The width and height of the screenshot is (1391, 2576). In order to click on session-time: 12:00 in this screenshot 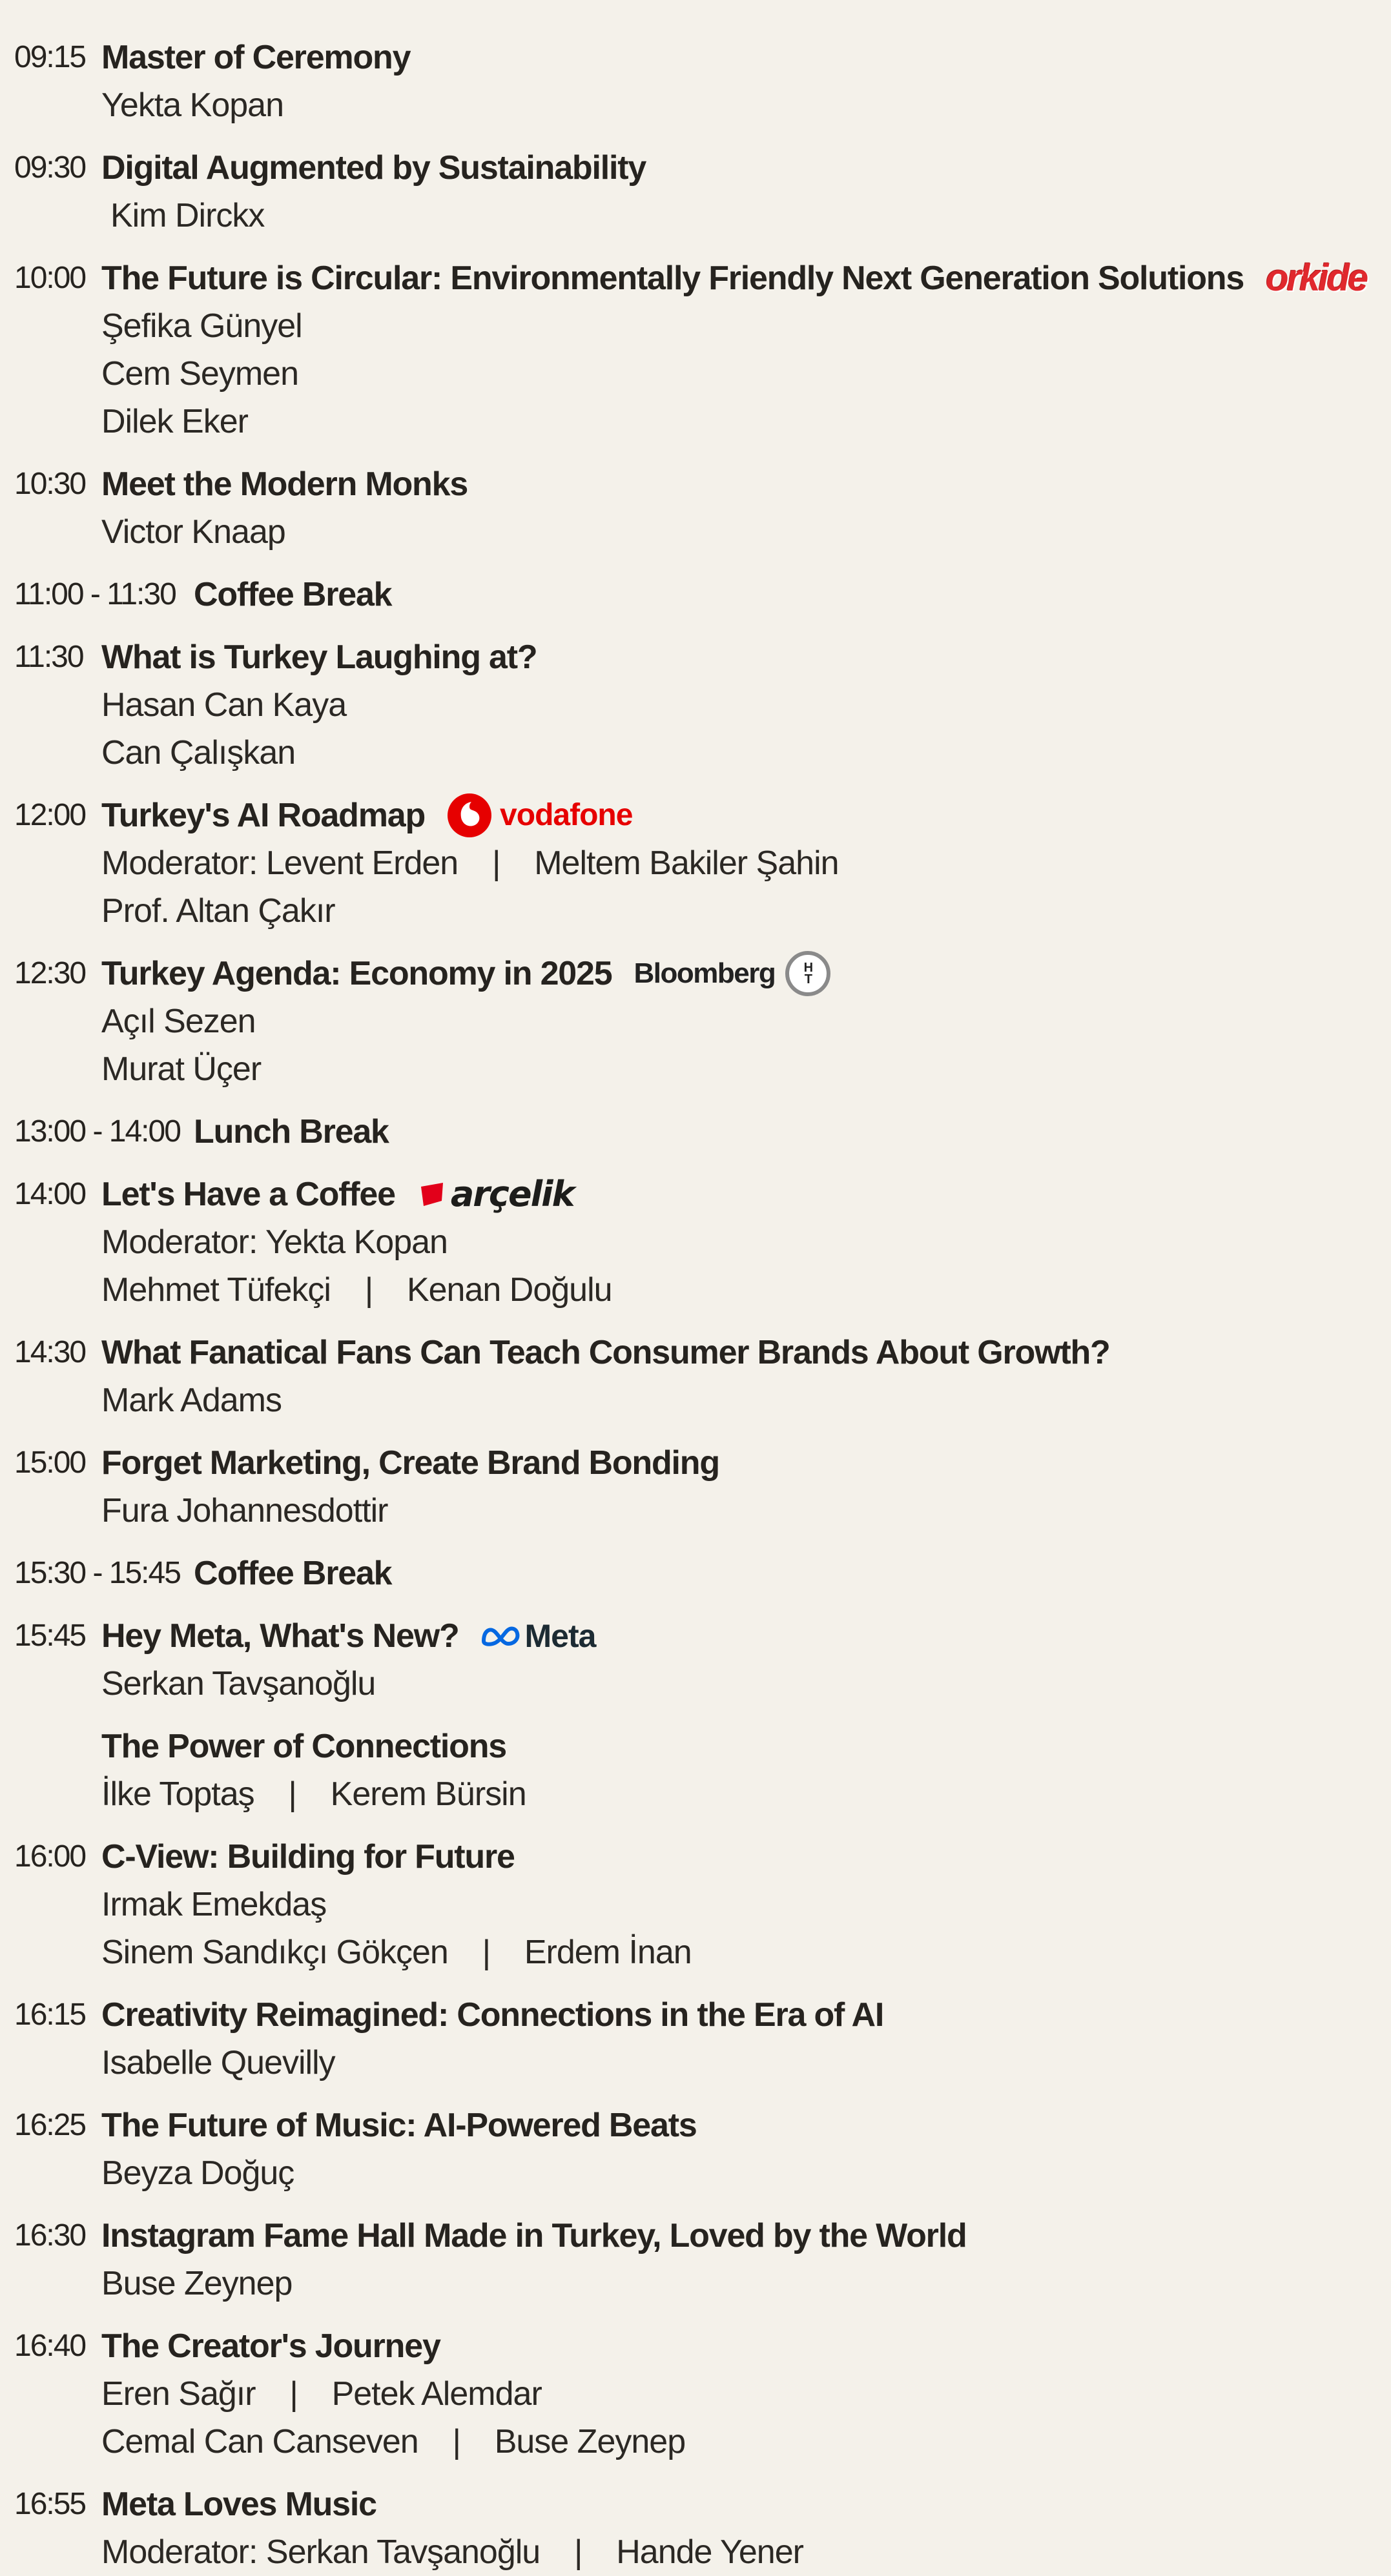, I will do `click(50, 815)`.